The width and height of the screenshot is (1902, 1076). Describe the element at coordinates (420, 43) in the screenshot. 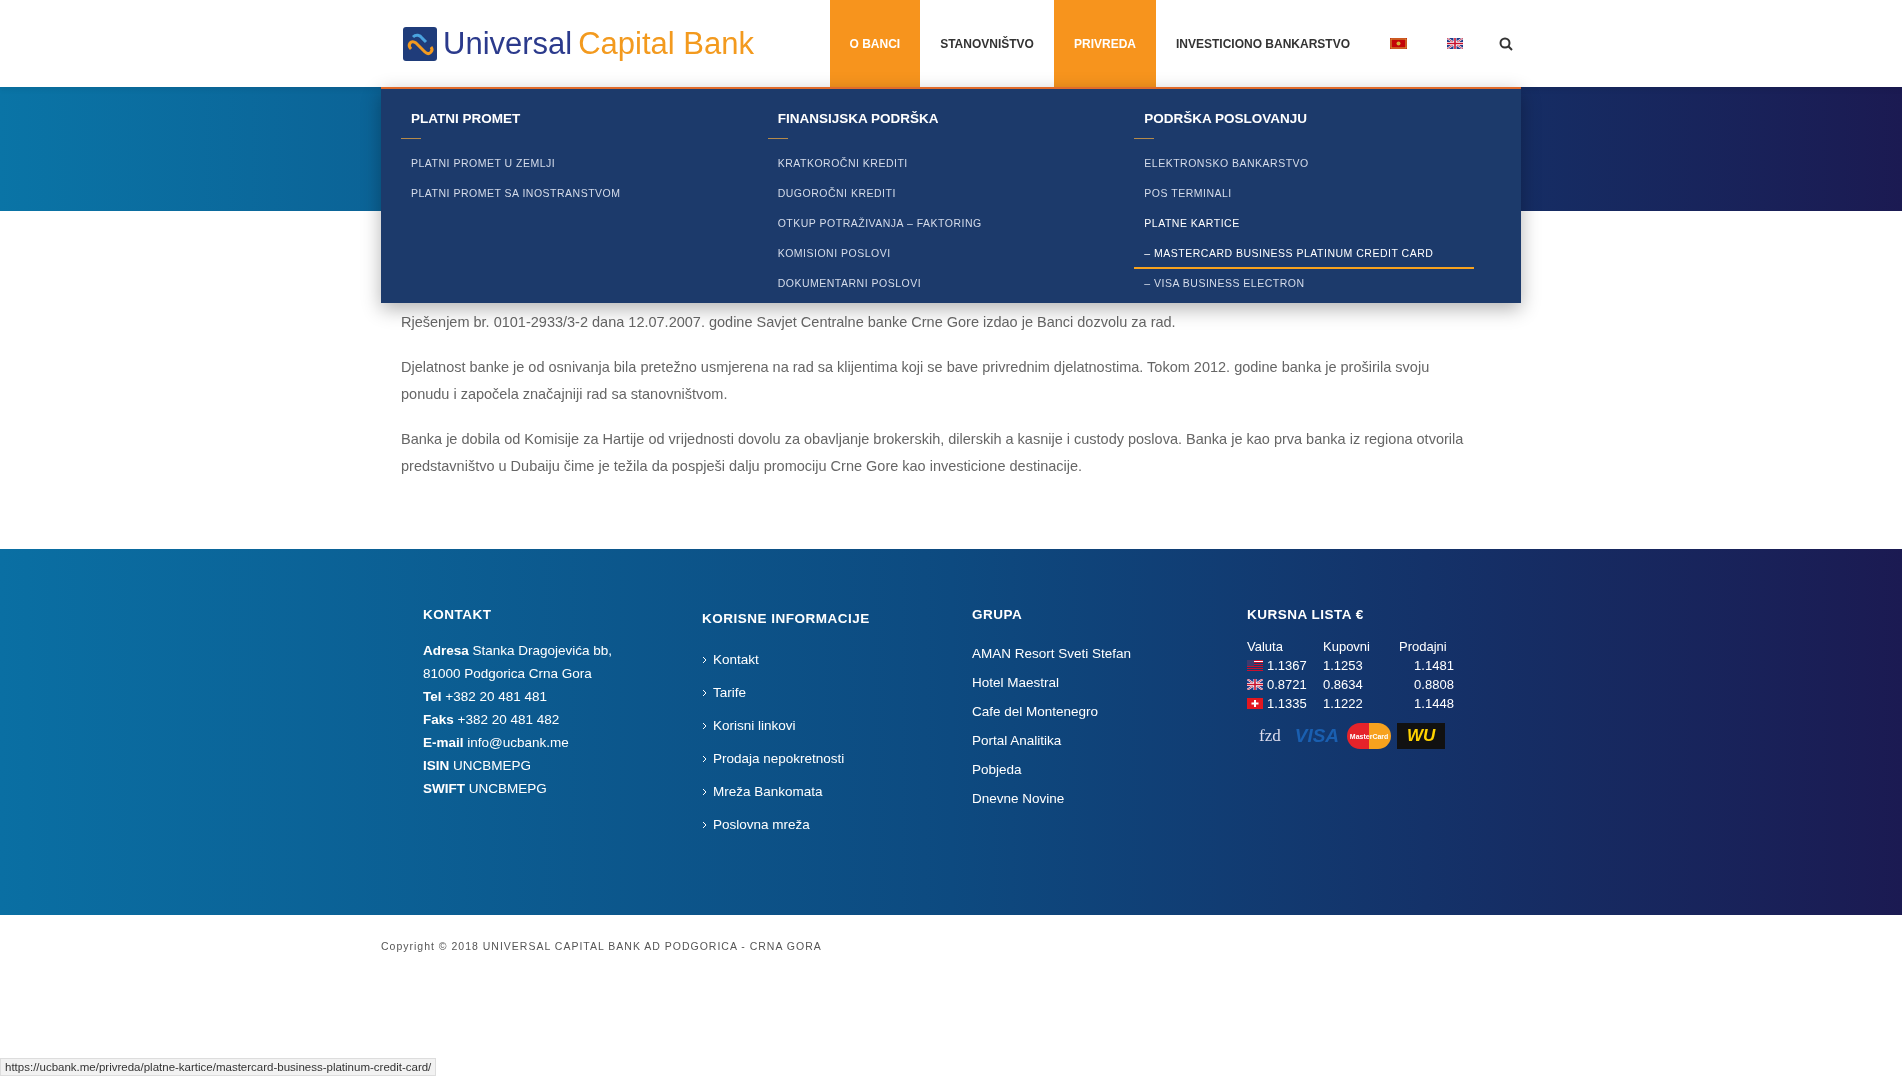

I see `logo-icon` at that location.